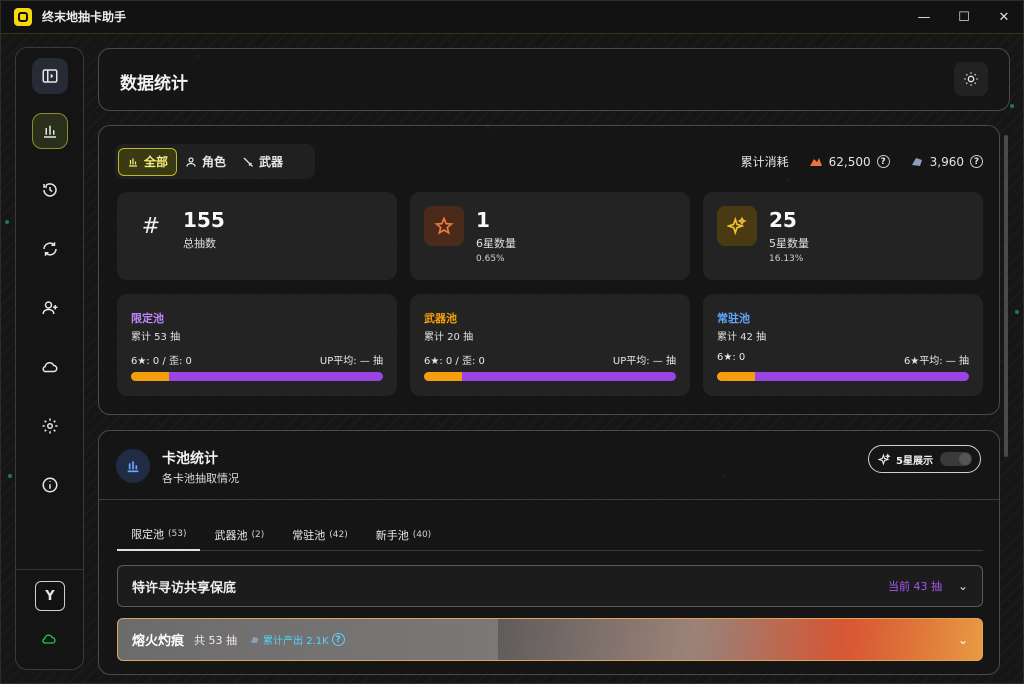 The height and width of the screenshot is (684, 1024). What do you see at coordinates (271, 162) in the screenshot?
I see `filter-tab-label: 武器` at bounding box center [271, 162].